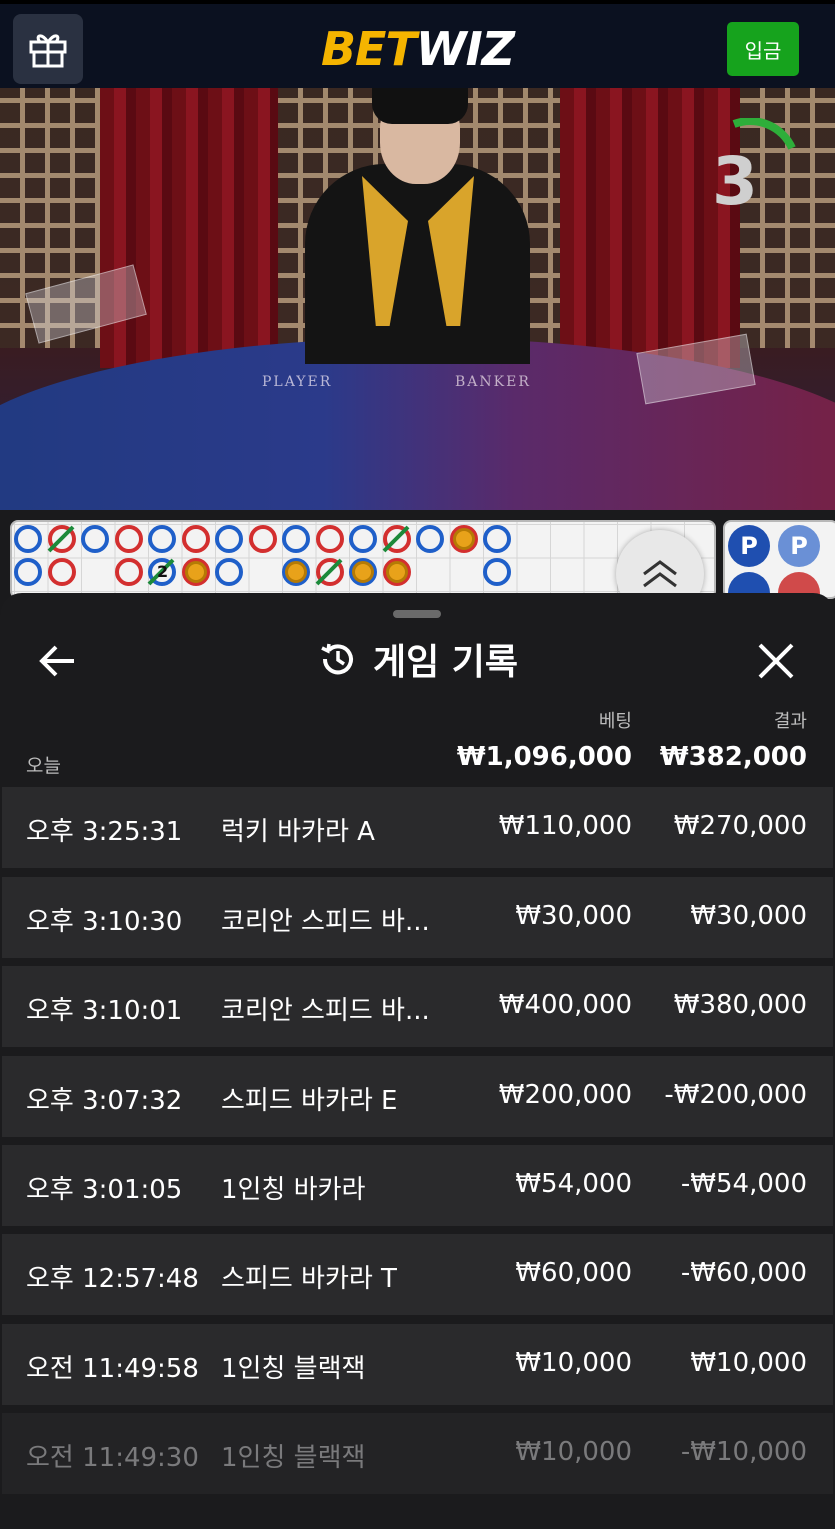 The height and width of the screenshot is (1529, 835). Describe the element at coordinates (417, 1185) in the screenshot. I see `history-row: 오후 3:01:05 1인칭 바카라 ₩54,000 -₩54,000` at that location.